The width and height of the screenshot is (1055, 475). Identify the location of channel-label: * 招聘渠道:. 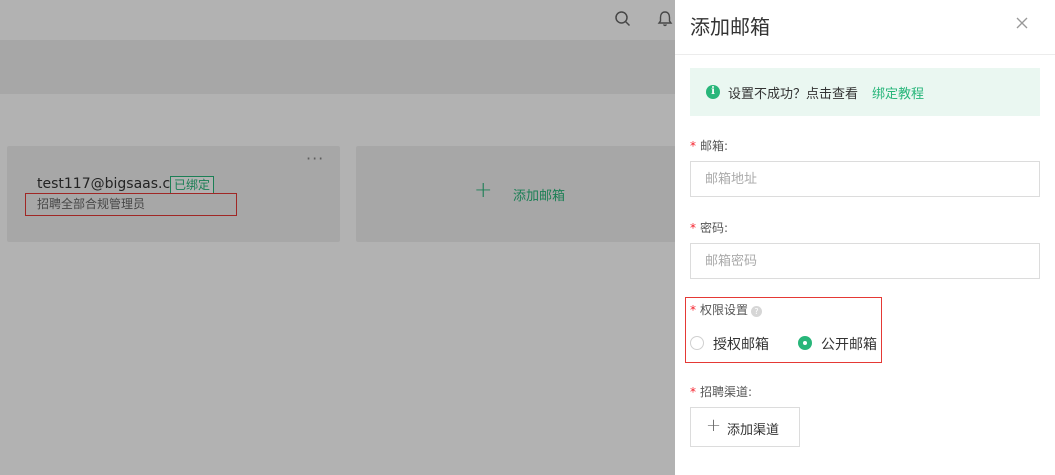
(721, 392).